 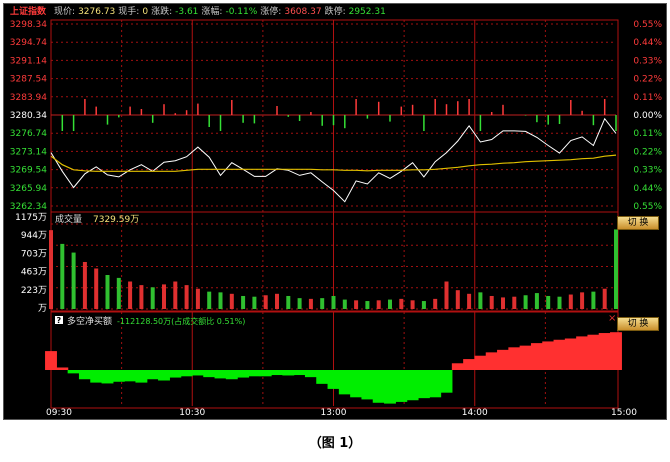 What do you see at coordinates (647, 116) in the screenshot?
I see `pct-tick-label: 0.00%` at bounding box center [647, 116].